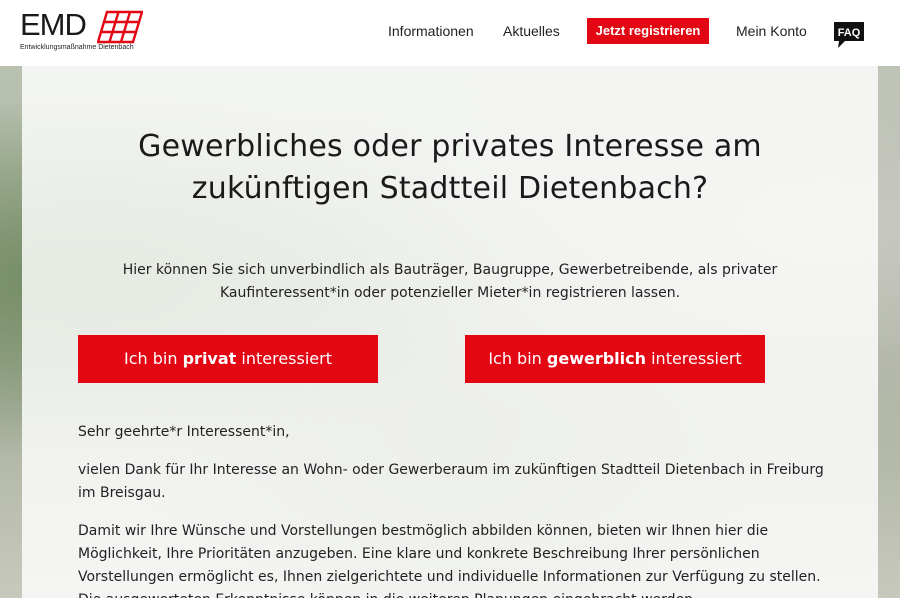 This screenshot has height=598, width=900. Describe the element at coordinates (648, 31) in the screenshot. I see `nav-jetzt-registrieren-button: Jetzt registrieren` at that location.